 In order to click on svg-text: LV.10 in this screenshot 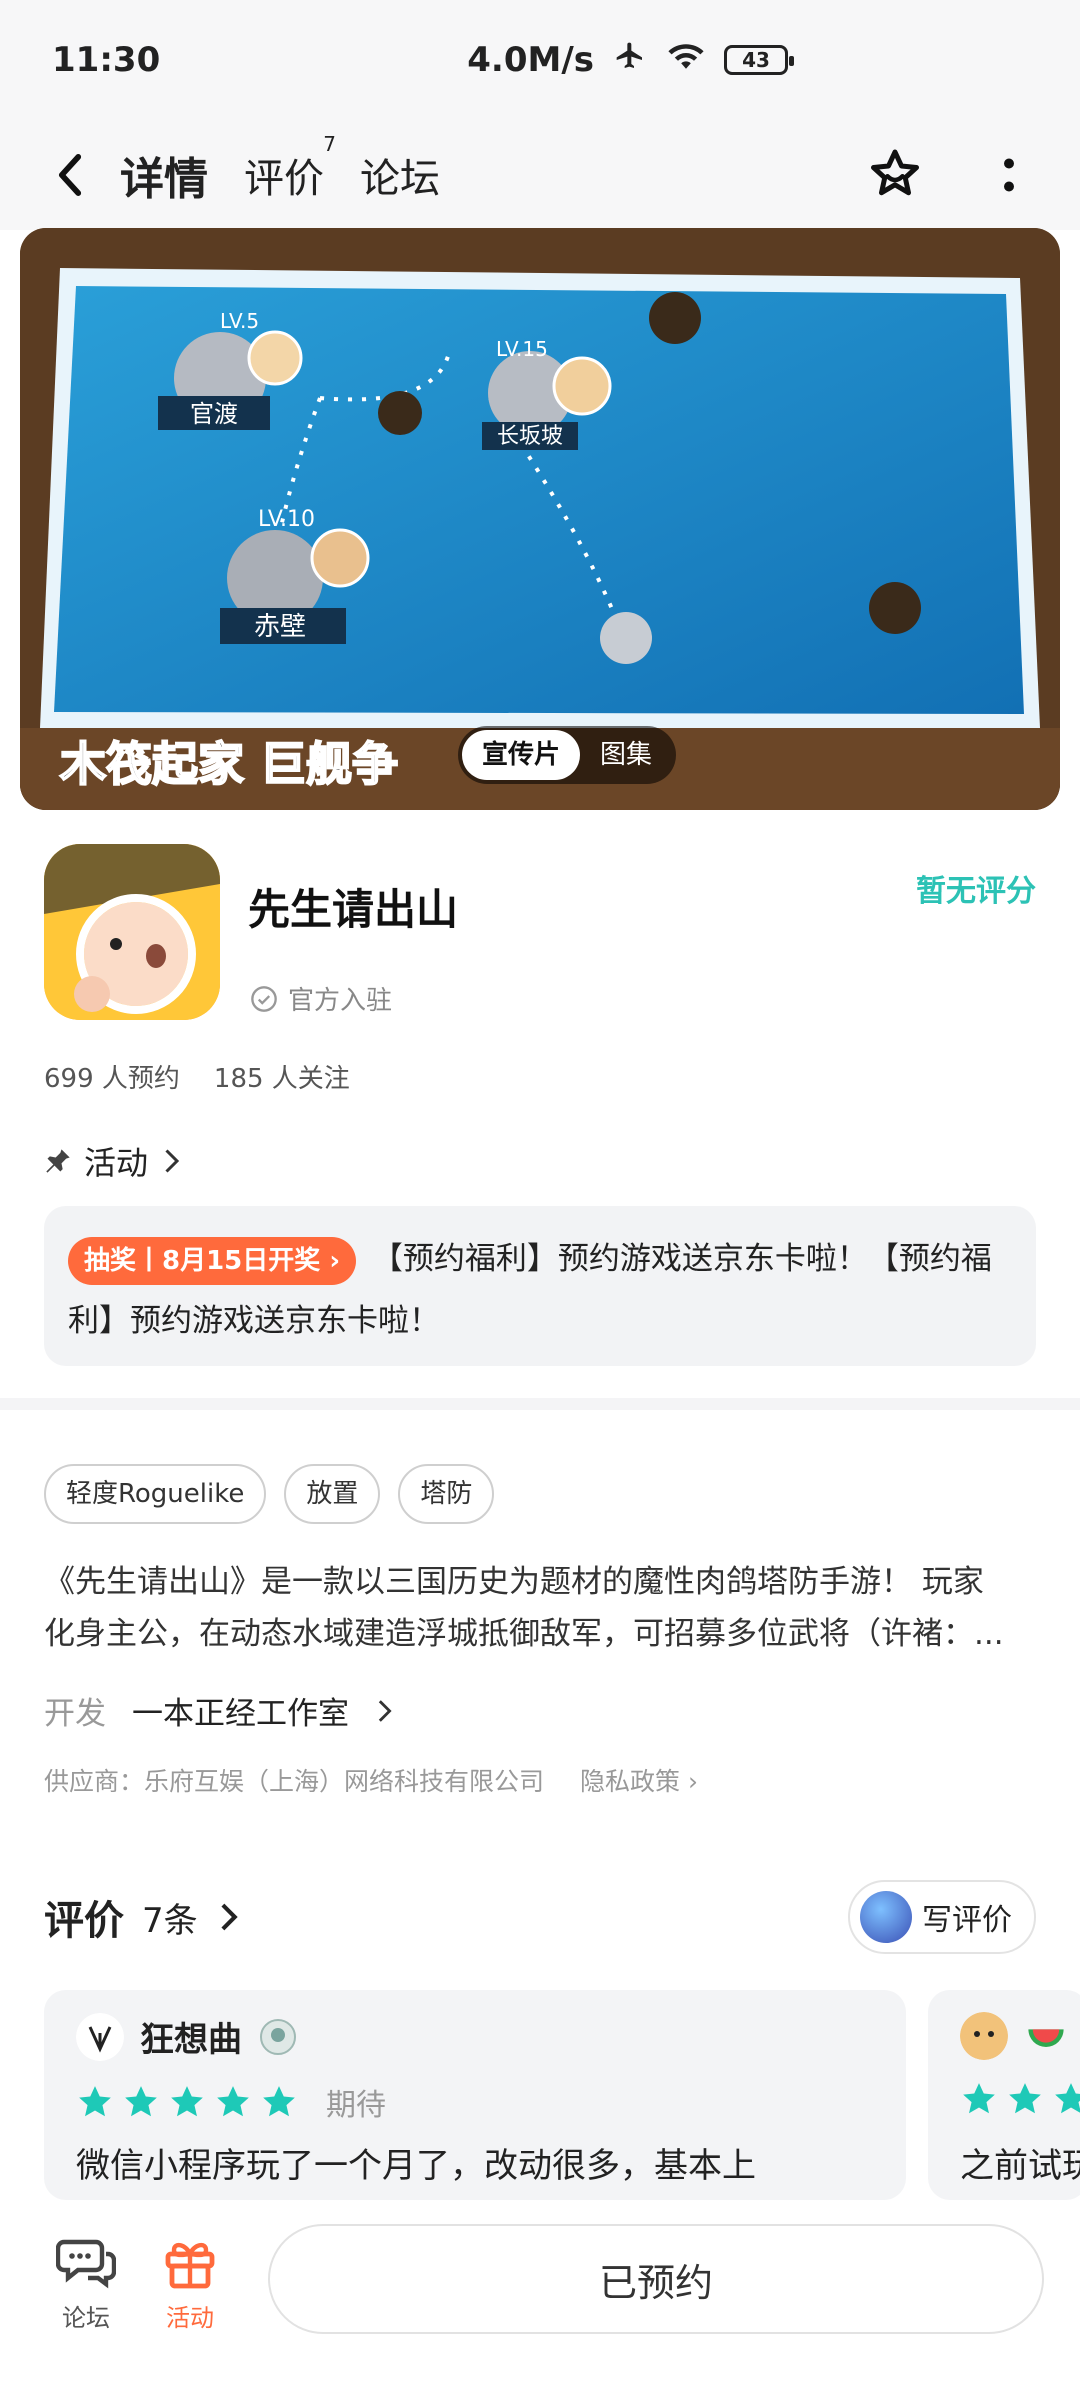, I will do `click(286, 519)`.